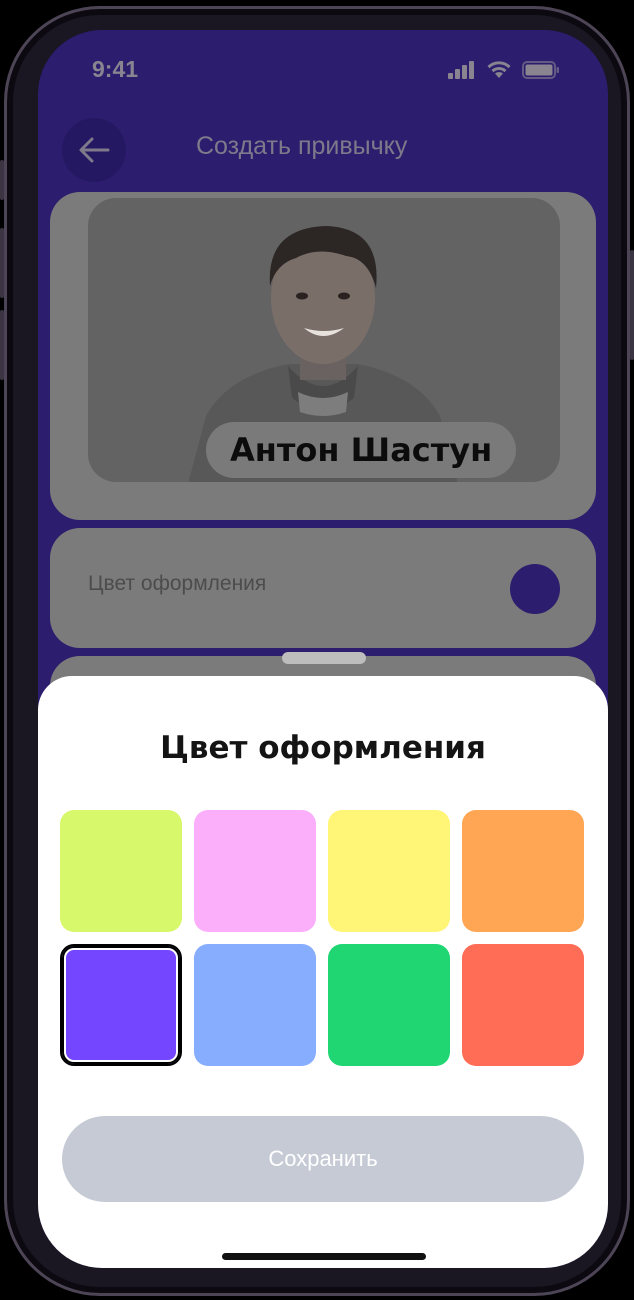 Image resolution: width=634 pixels, height=1300 pixels. Describe the element at coordinates (523, 871) in the screenshot. I see `color-swatch-orange` at that location.